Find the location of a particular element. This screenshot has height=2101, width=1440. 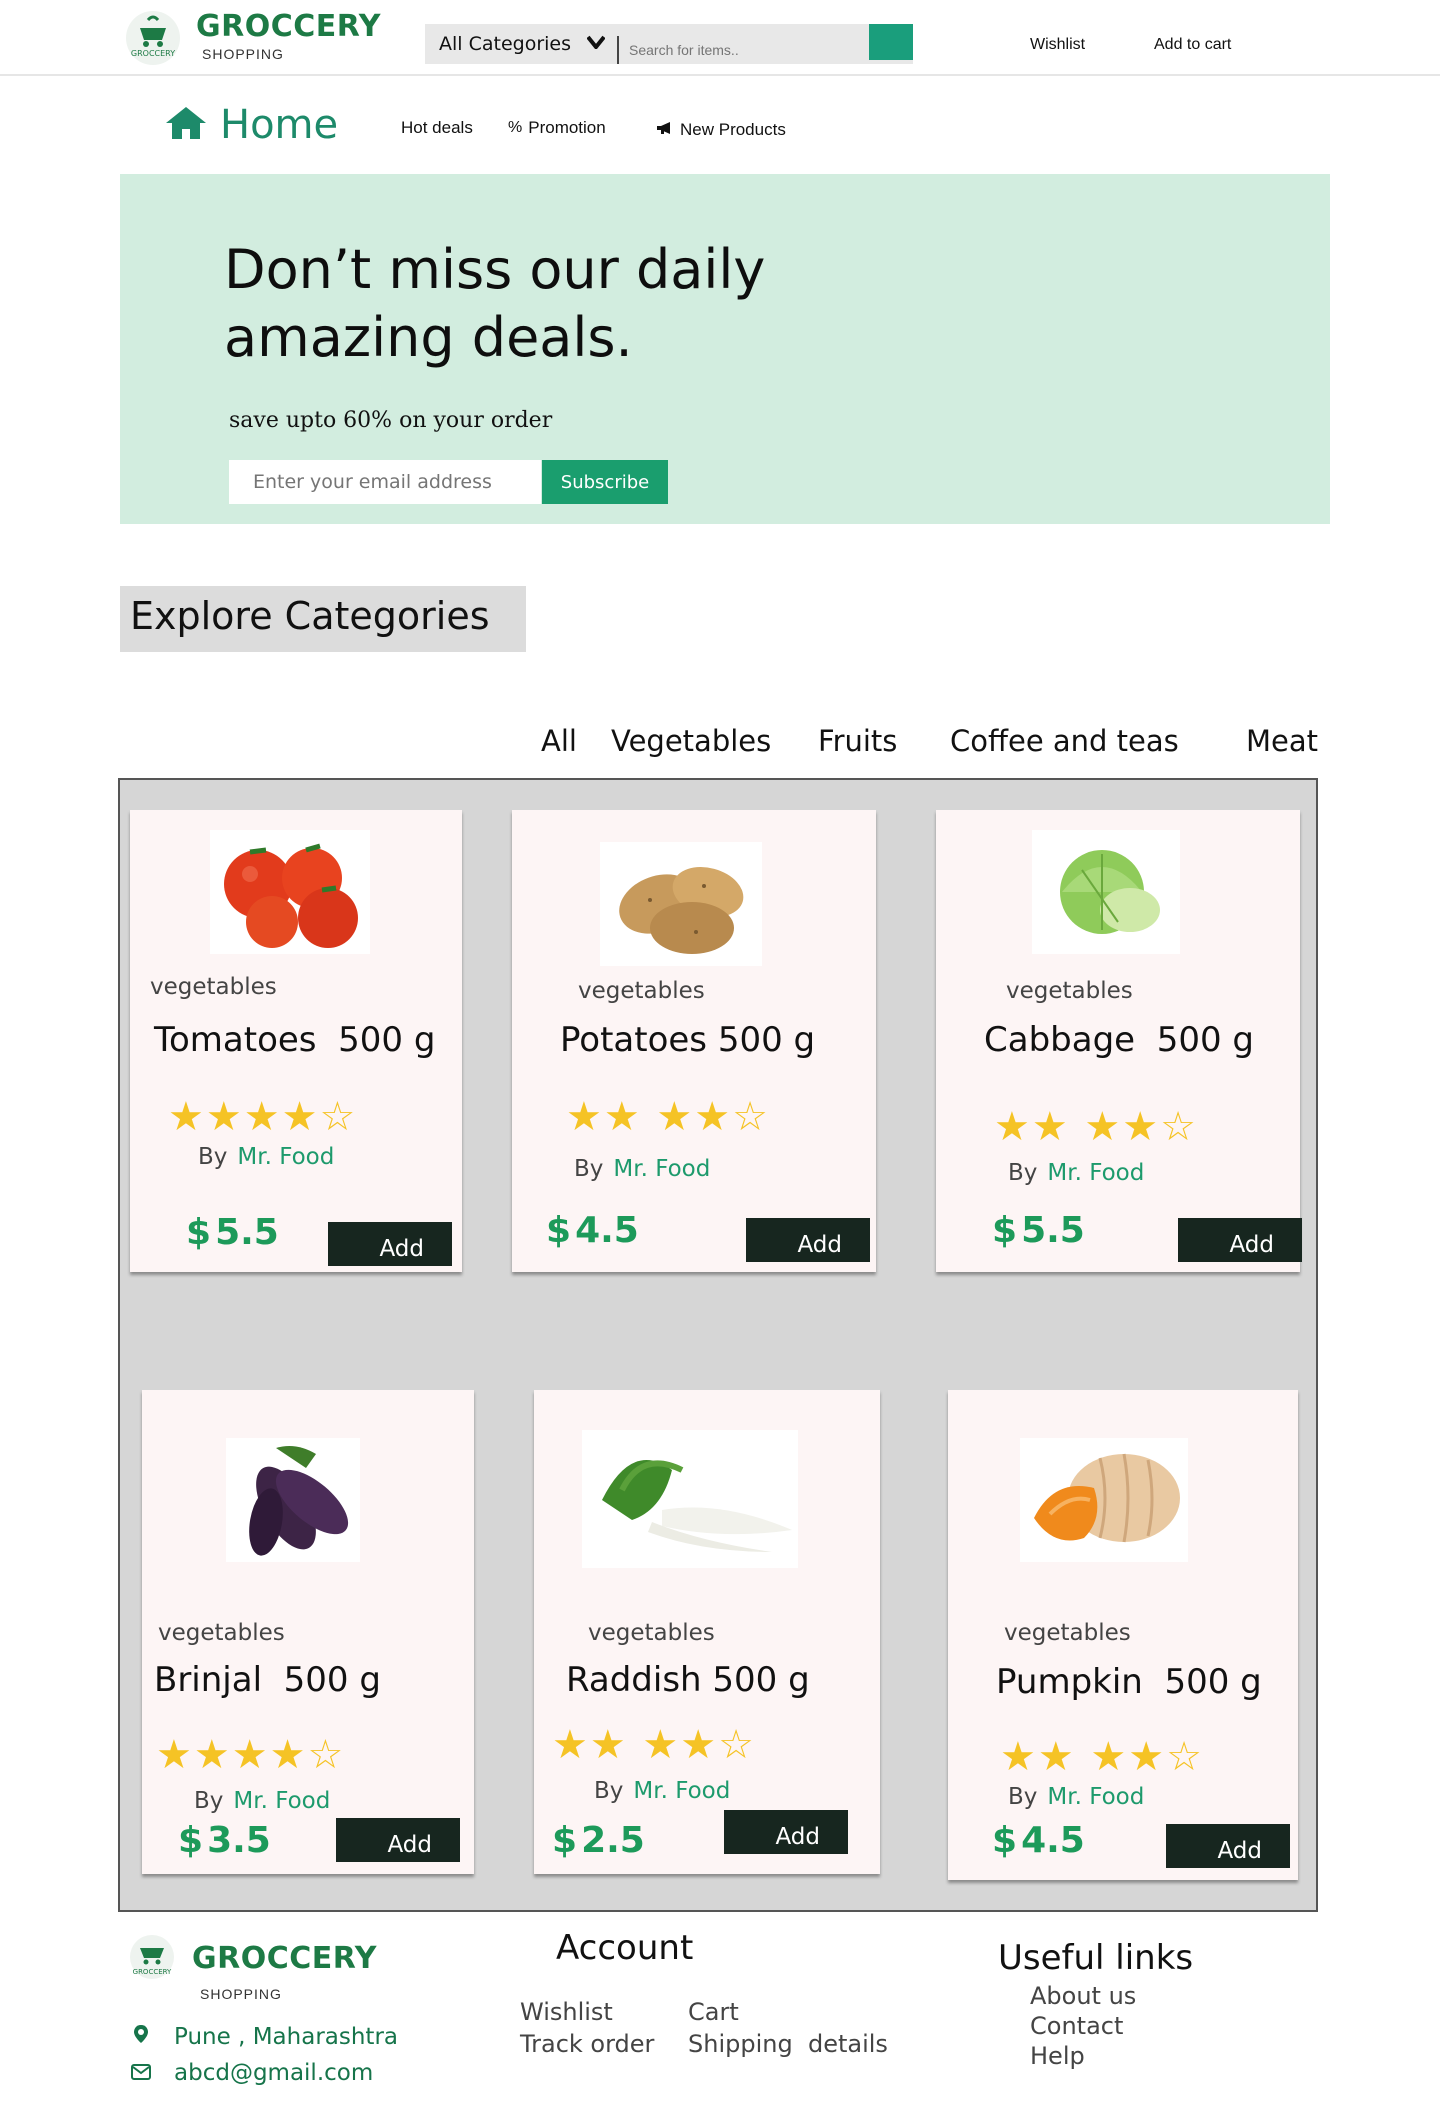

filter-tab-vegetables: Vegetables is located at coordinates (691, 741).